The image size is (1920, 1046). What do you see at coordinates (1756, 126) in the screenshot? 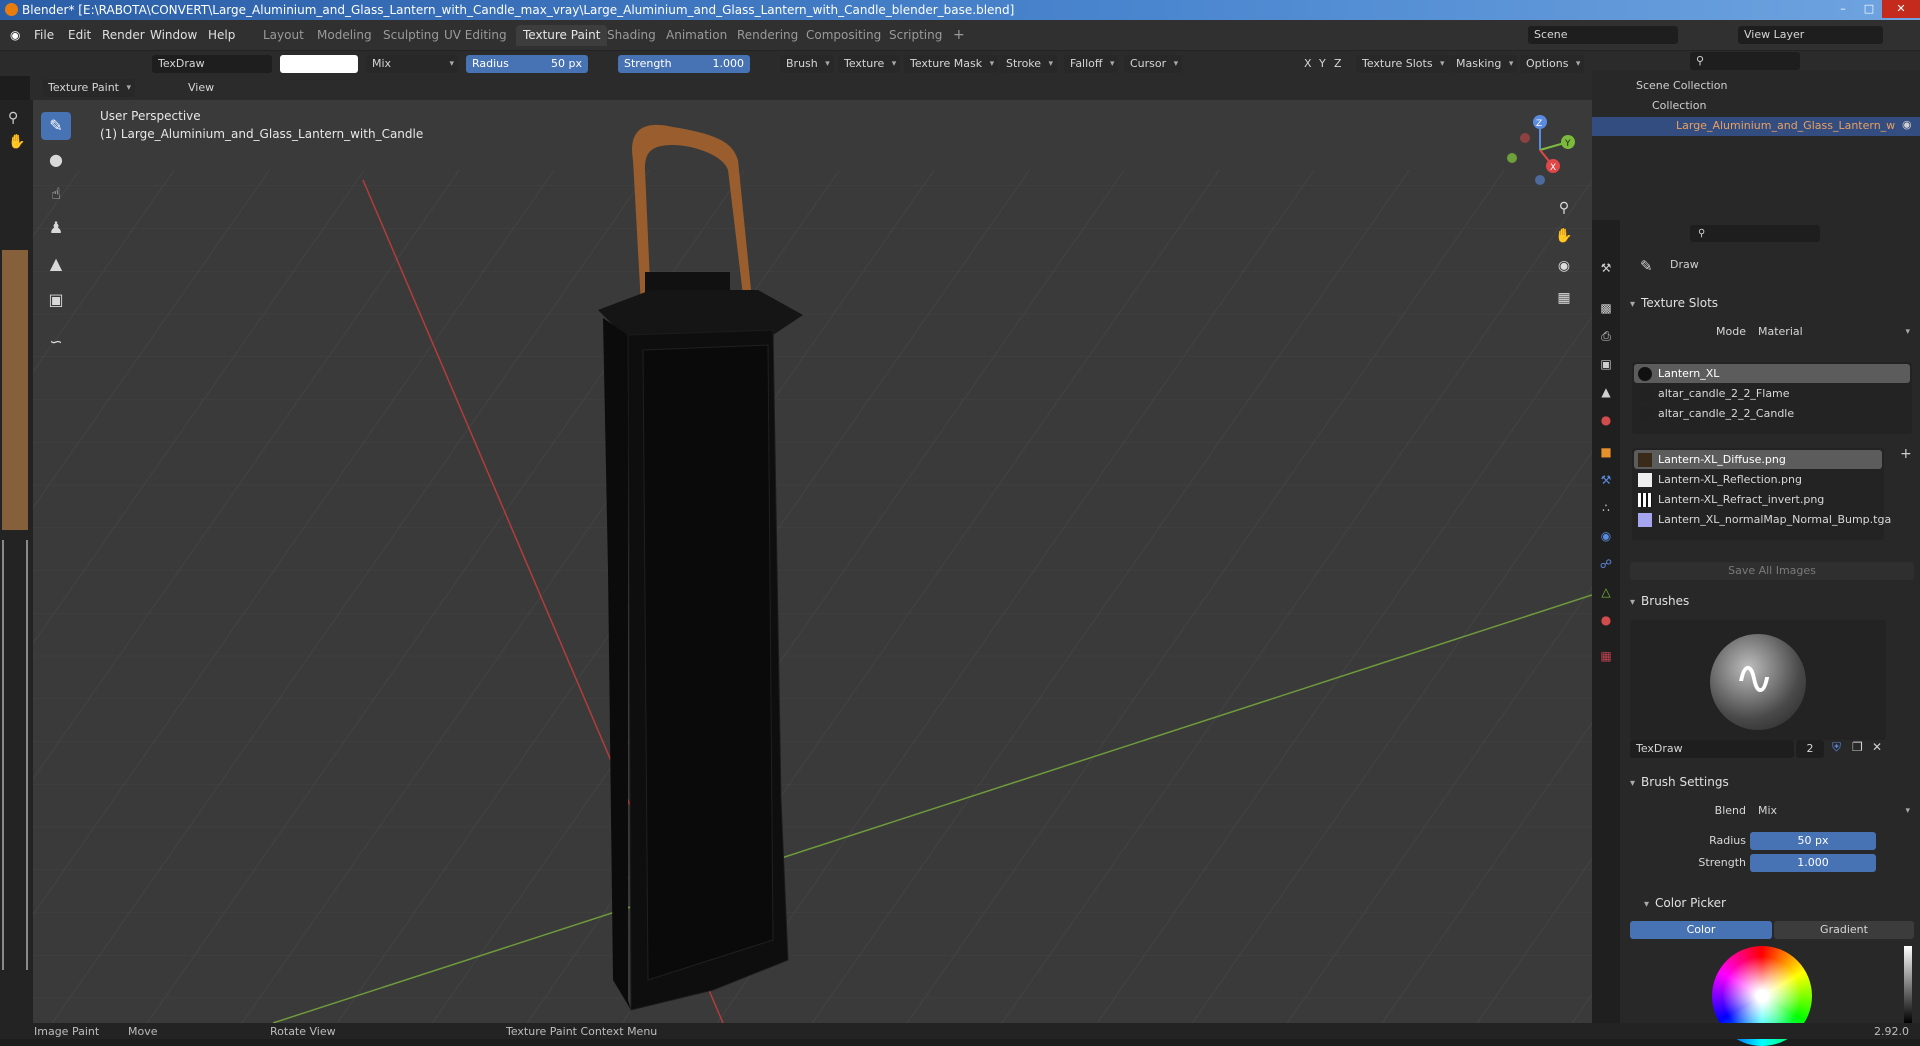
I see `outliner-selected-row: Large_Aluminium_and_Glass_Lantern_w ◉` at bounding box center [1756, 126].